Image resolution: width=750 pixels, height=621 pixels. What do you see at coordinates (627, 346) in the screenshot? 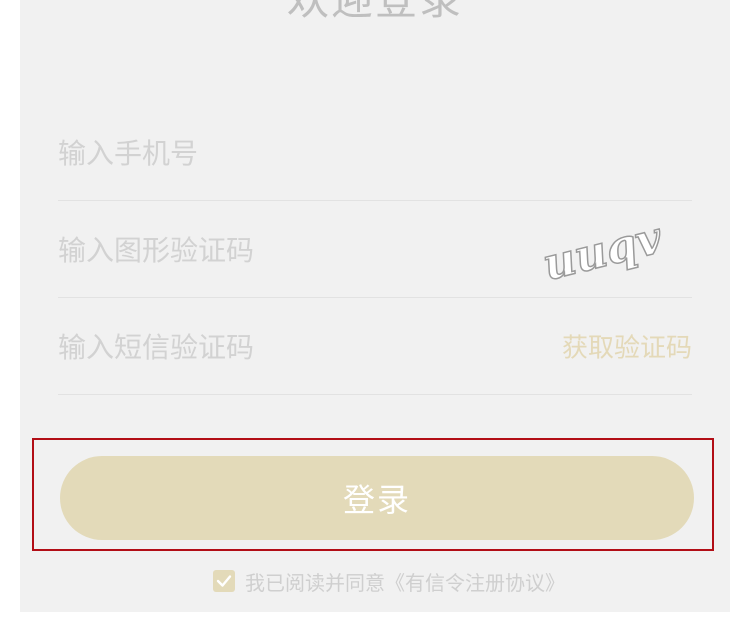
I see `get-code-button: 获取验证码` at bounding box center [627, 346].